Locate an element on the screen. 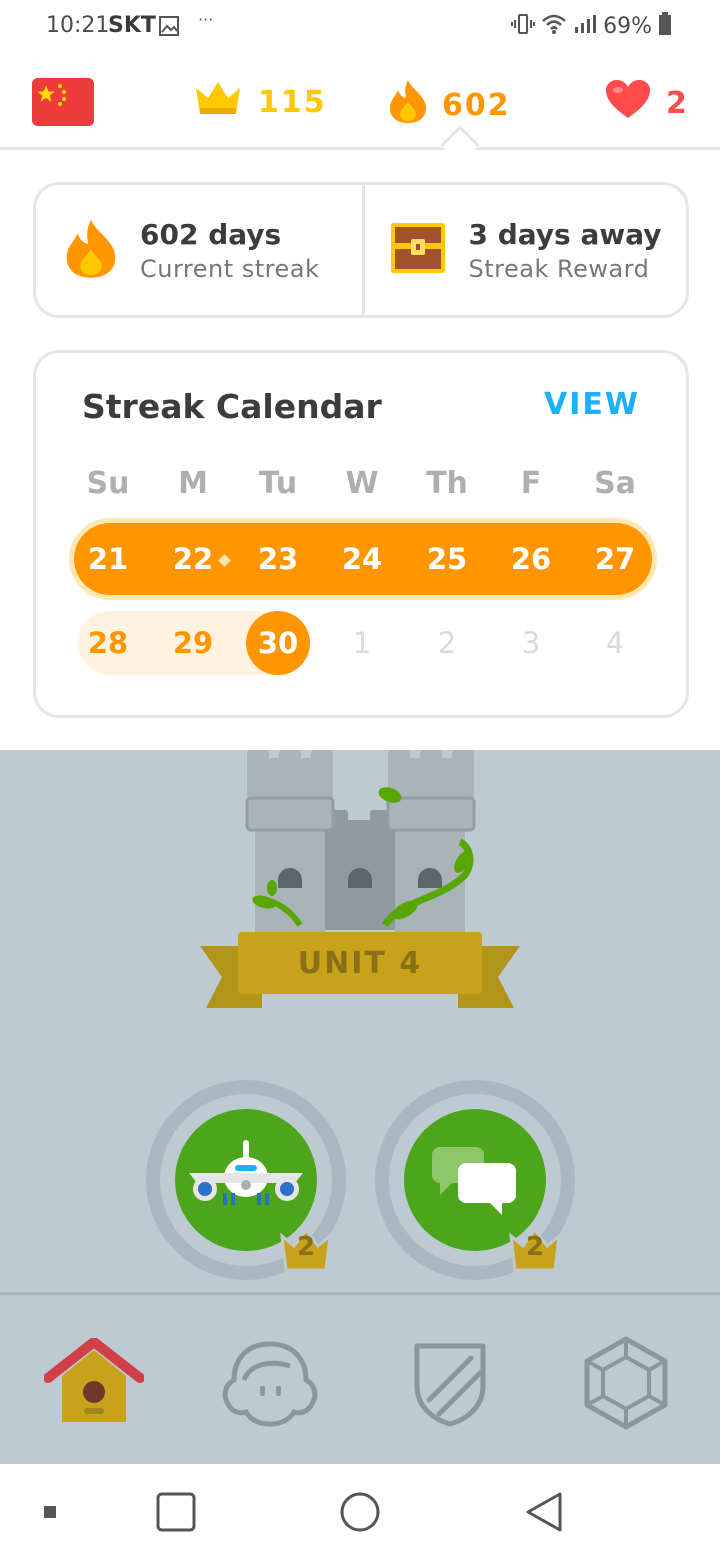  hearts-stat: 2 is located at coordinates (646, 103).